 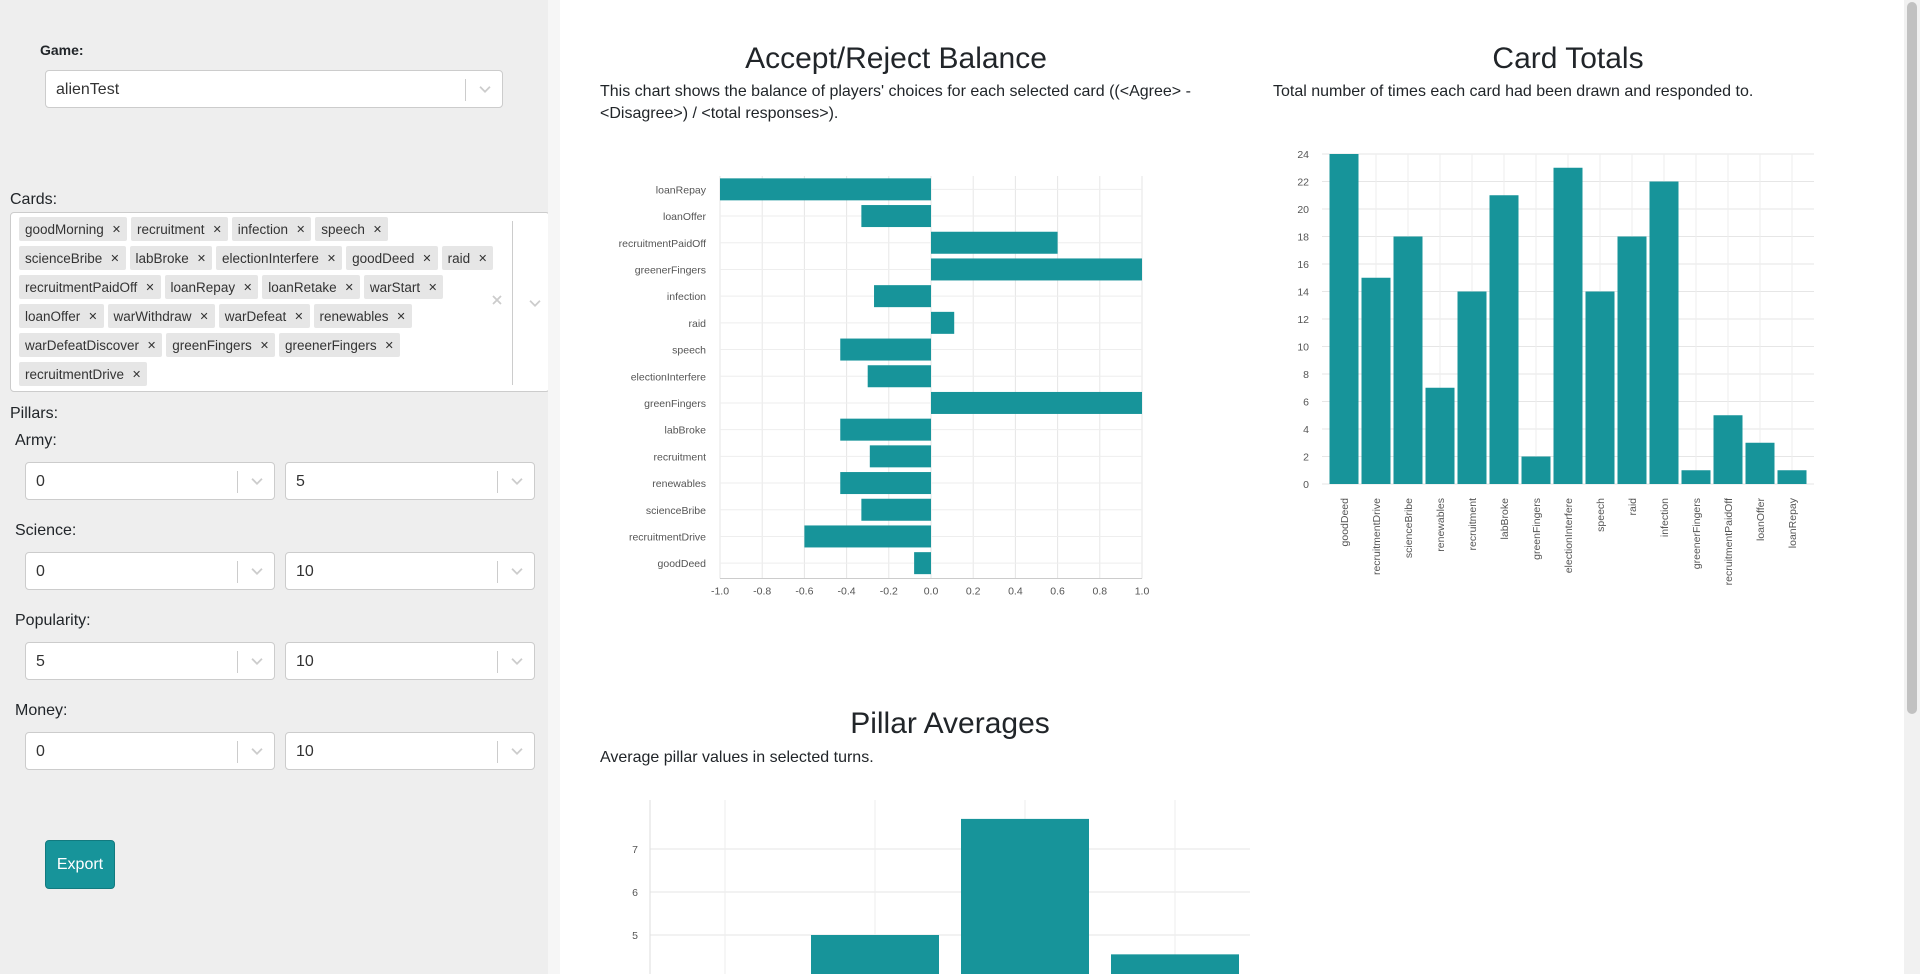 What do you see at coordinates (1912, 358) in the screenshot?
I see `scrollbar-thumb` at bounding box center [1912, 358].